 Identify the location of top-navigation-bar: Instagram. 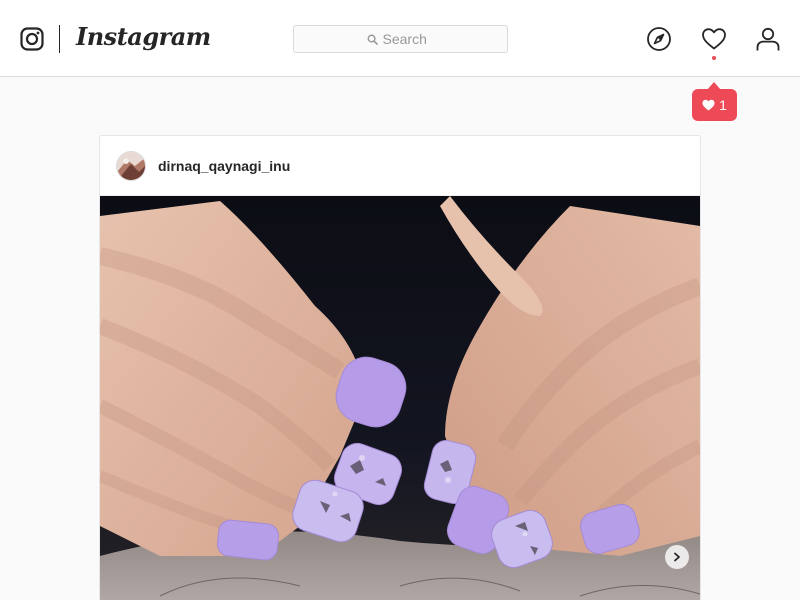
(400, 38).